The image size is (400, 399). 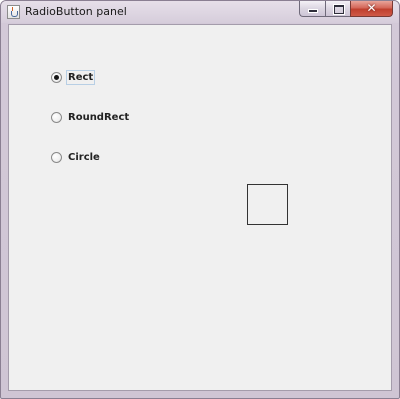 I want to click on drawn-rectangle-shape, so click(x=267, y=204).